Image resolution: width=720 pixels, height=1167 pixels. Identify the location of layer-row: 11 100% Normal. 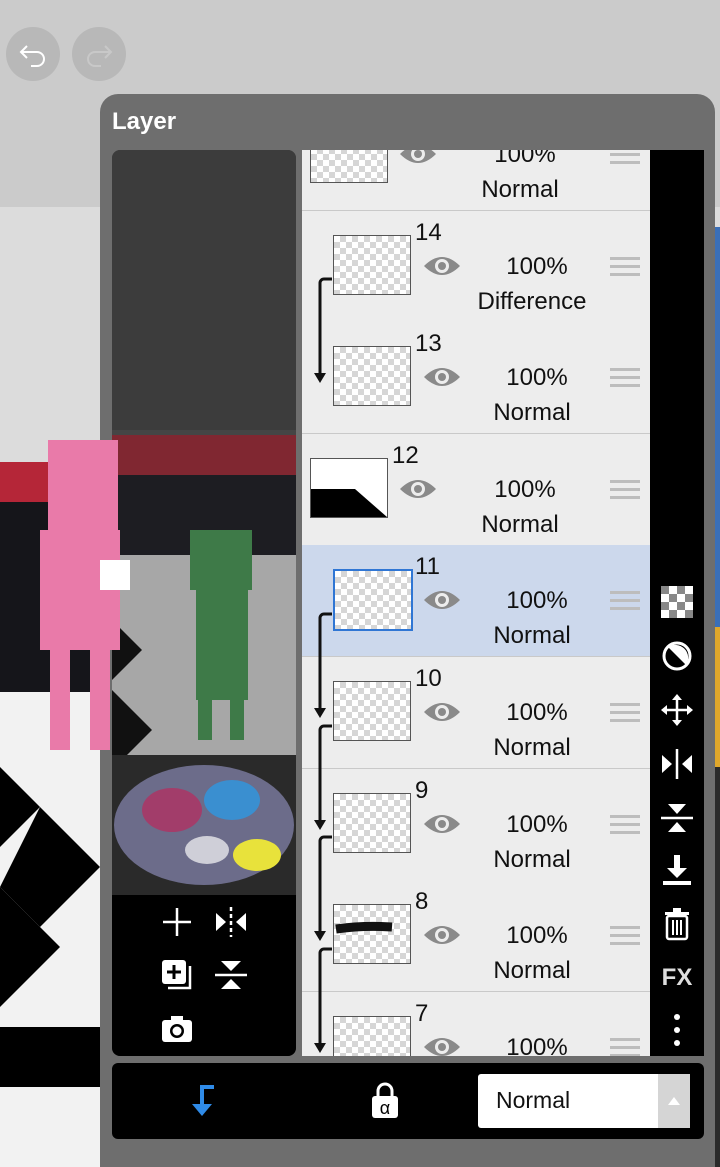
(476, 601).